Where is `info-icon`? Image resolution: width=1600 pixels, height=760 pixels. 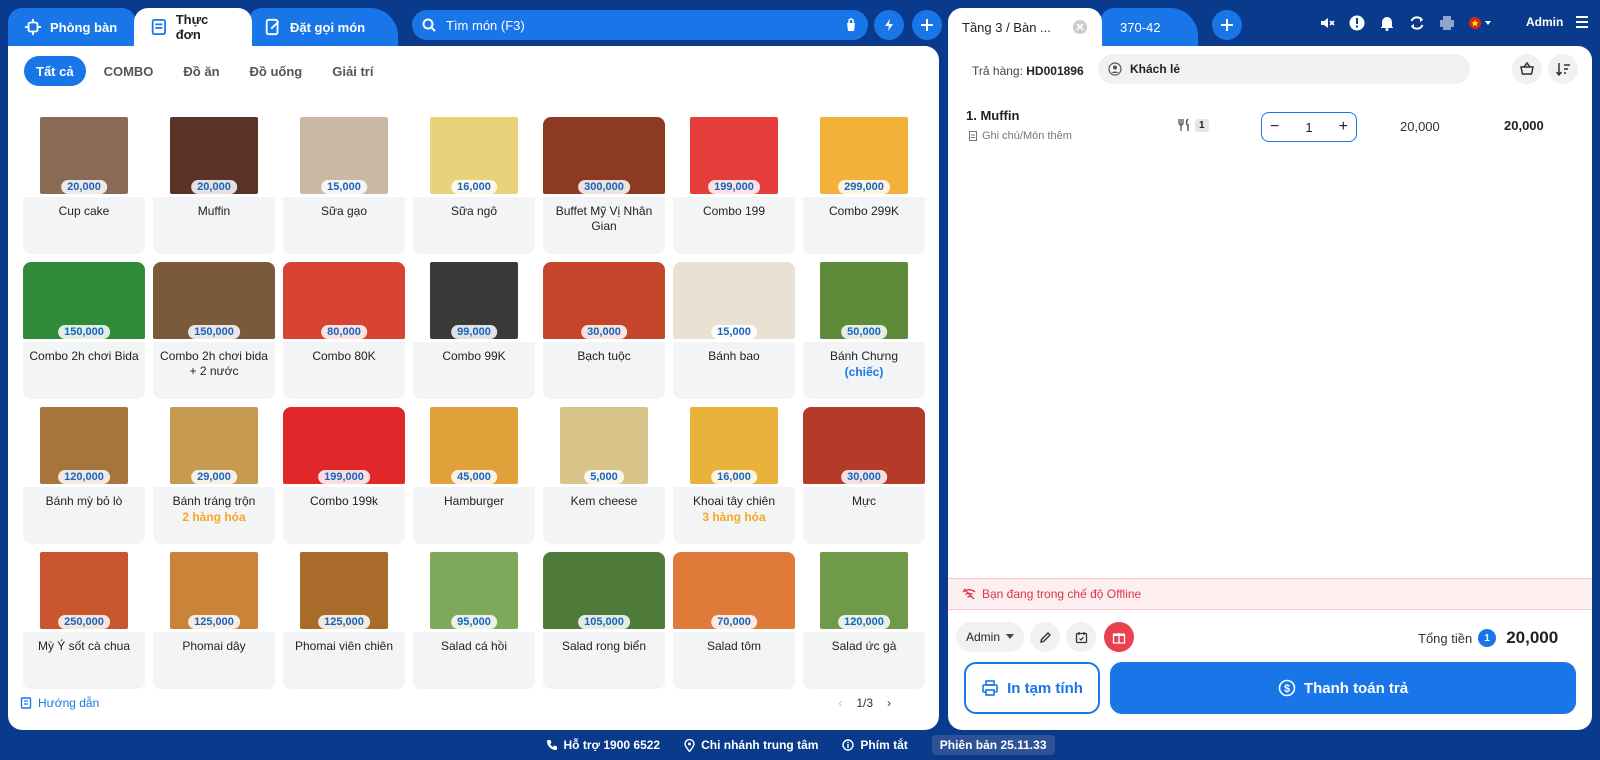
info-icon is located at coordinates (848, 745).